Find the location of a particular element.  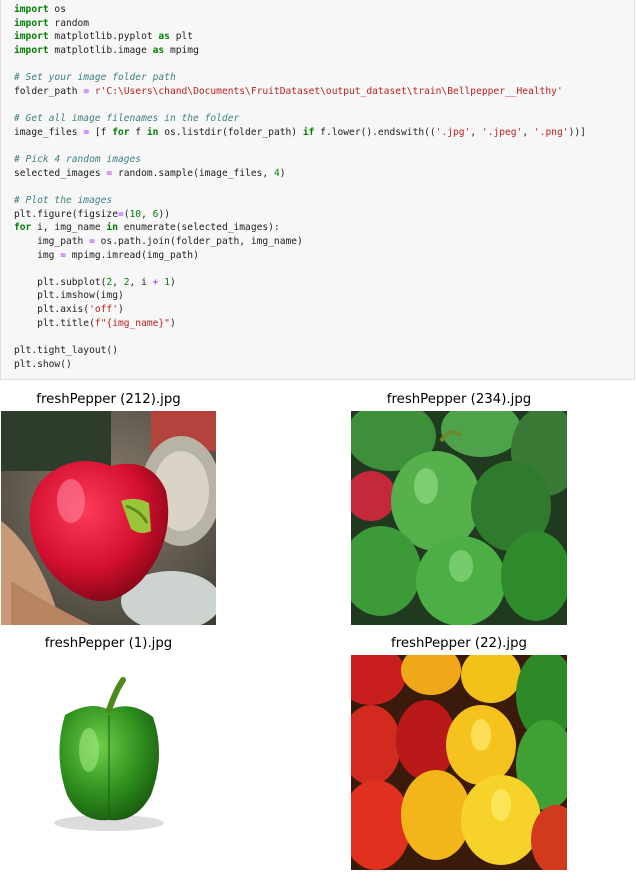

code-token: img is located at coordinates (37, 255).